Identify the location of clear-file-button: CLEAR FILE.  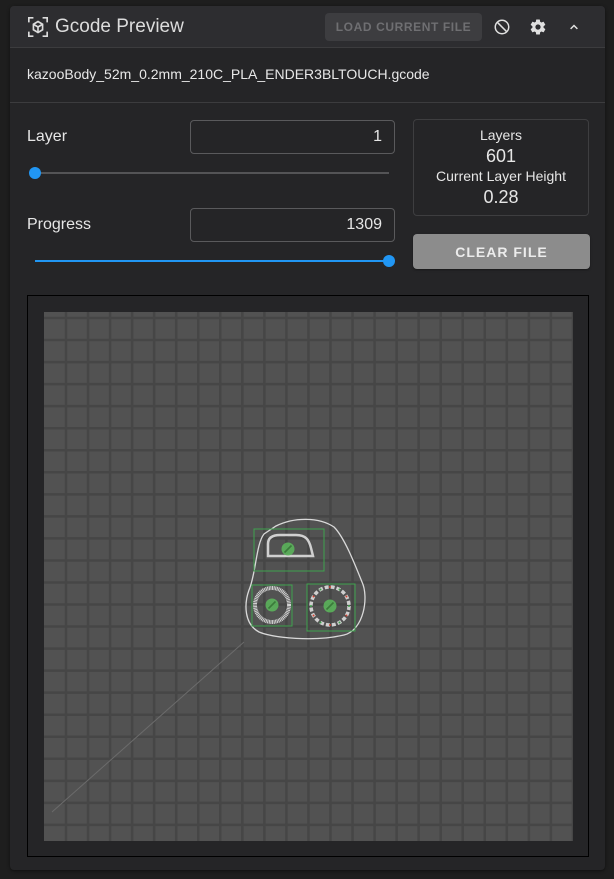
(501, 251).